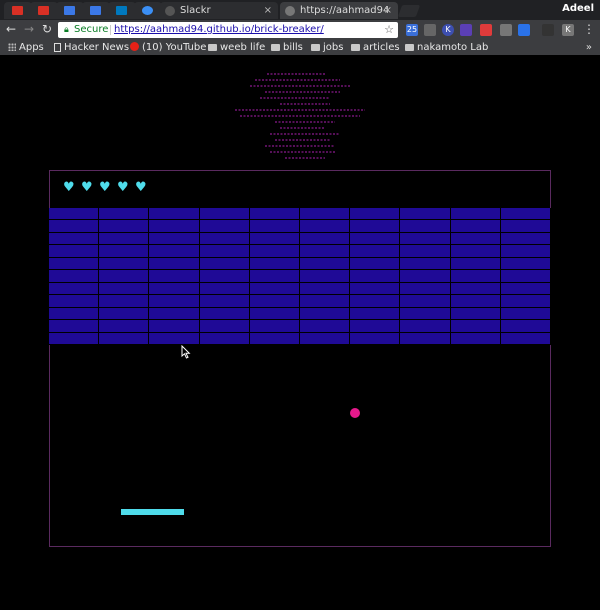 The height and width of the screenshot is (610, 600). I want to click on calendar-icon, so click(95, 10).